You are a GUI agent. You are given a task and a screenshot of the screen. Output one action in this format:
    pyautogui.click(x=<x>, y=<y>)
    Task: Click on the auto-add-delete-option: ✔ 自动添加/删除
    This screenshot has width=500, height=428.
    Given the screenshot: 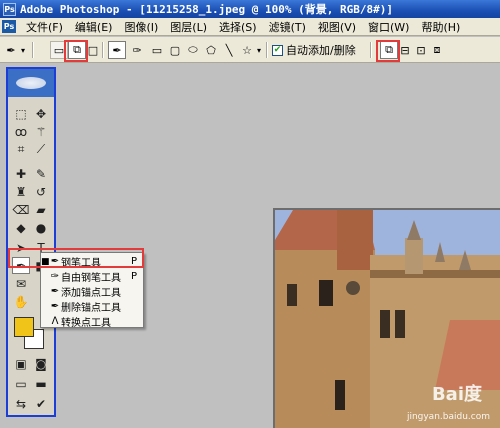 What is the action you would take?
    pyautogui.click(x=320, y=50)
    